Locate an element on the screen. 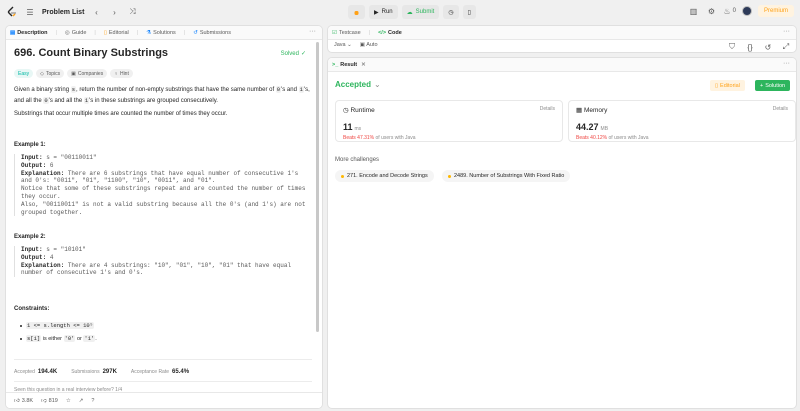 This screenshot has height=411, width=800. rate-label: Acceptance Rate is located at coordinates (150, 372).